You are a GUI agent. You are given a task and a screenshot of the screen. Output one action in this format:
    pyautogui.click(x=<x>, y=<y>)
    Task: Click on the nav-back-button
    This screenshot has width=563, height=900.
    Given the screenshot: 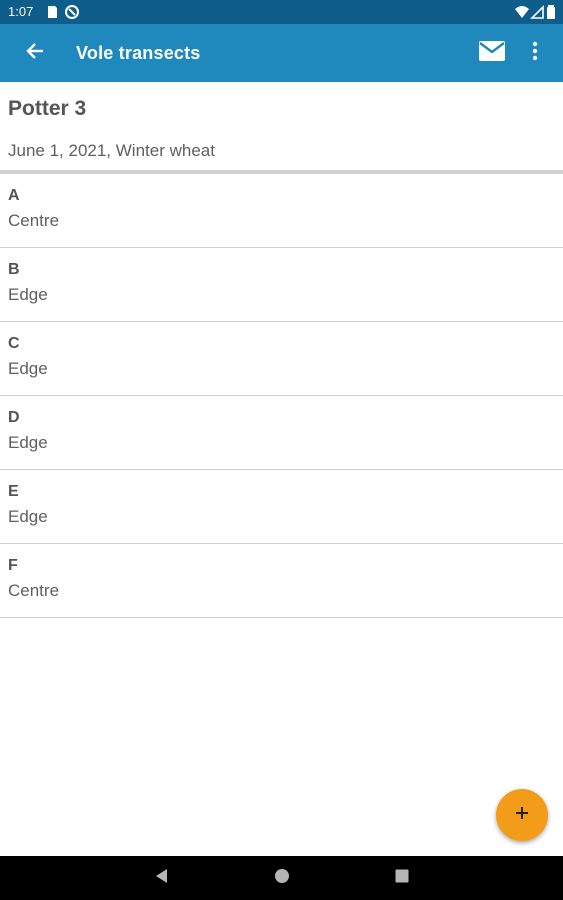 What is the action you would take?
    pyautogui.click(x=161, y=878)
    